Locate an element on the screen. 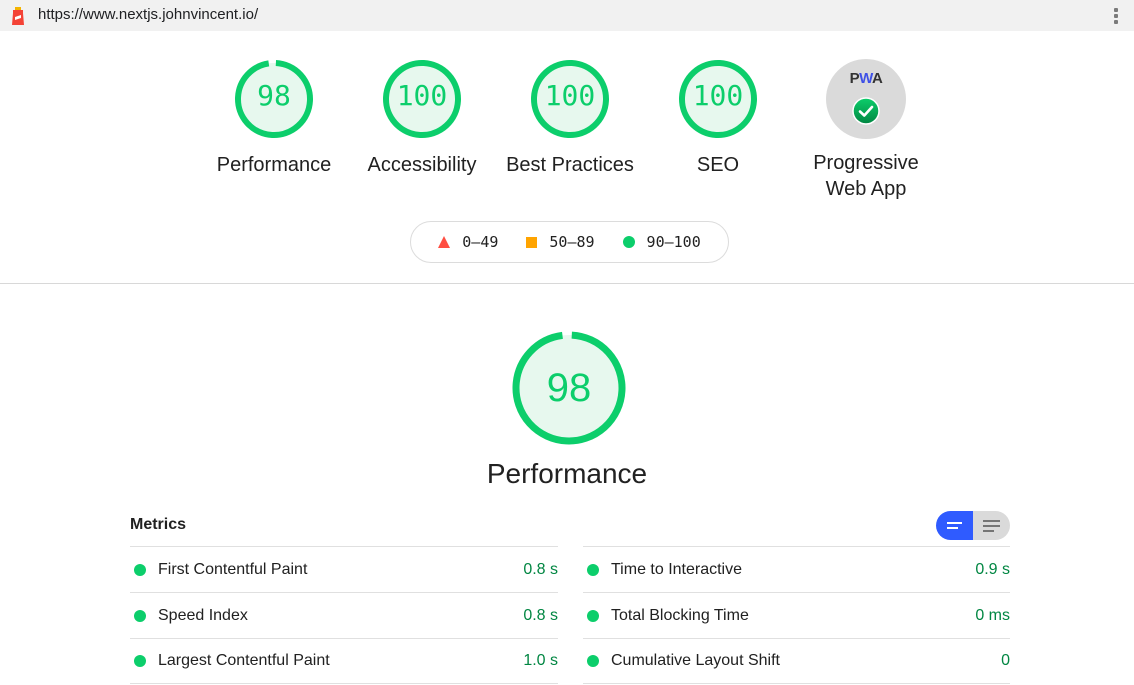  report-url: https://www.nextjs.johnvincent.io/ is located at coordinates (148, 14).